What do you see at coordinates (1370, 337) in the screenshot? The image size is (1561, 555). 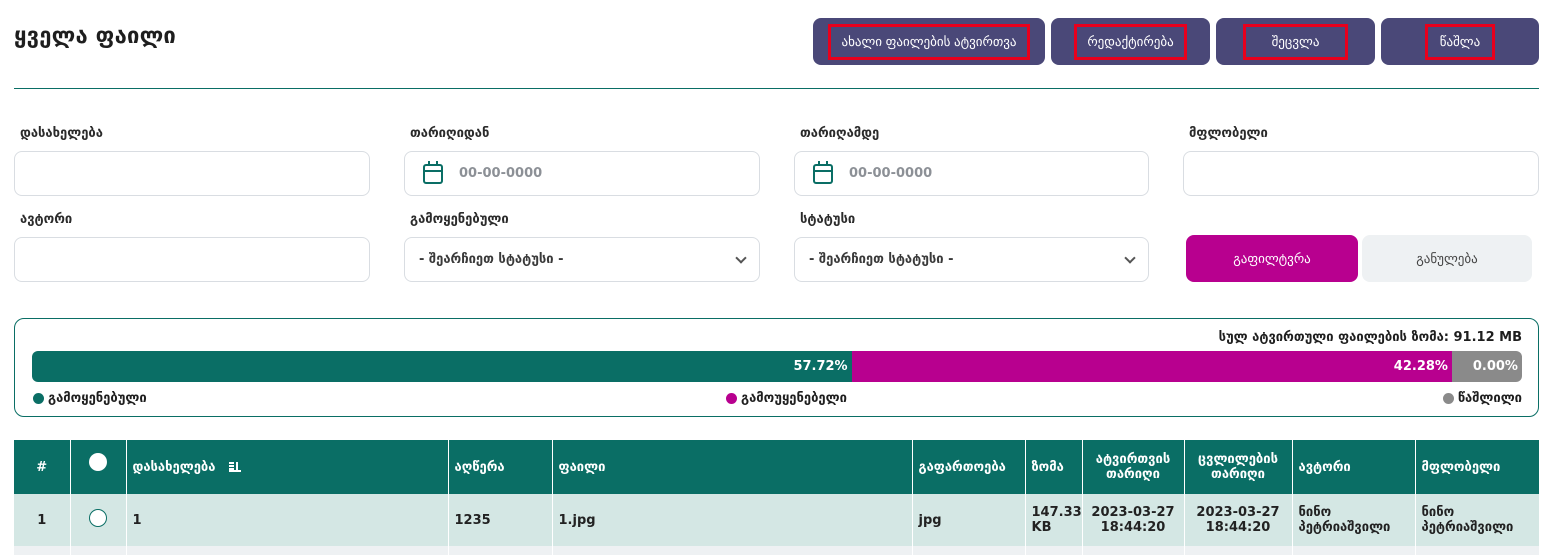 I see `storage-total-text: სულ ატვირთული ფაილების ზომა: 91.12 MB` at bounding box center [1370, 337].